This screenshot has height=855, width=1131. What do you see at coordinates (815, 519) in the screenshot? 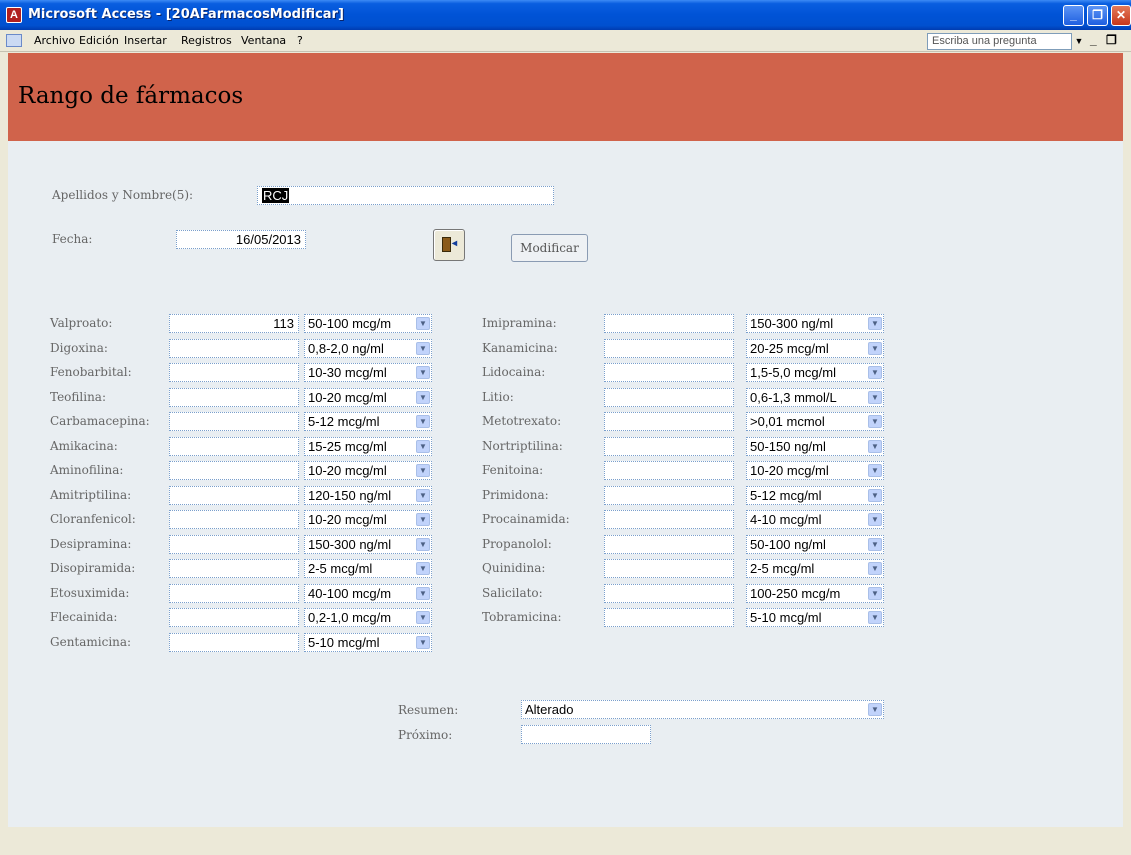
I see `drug-range-combo: 4-10 mcg/ml ▼` at bounding box center [815, 519].